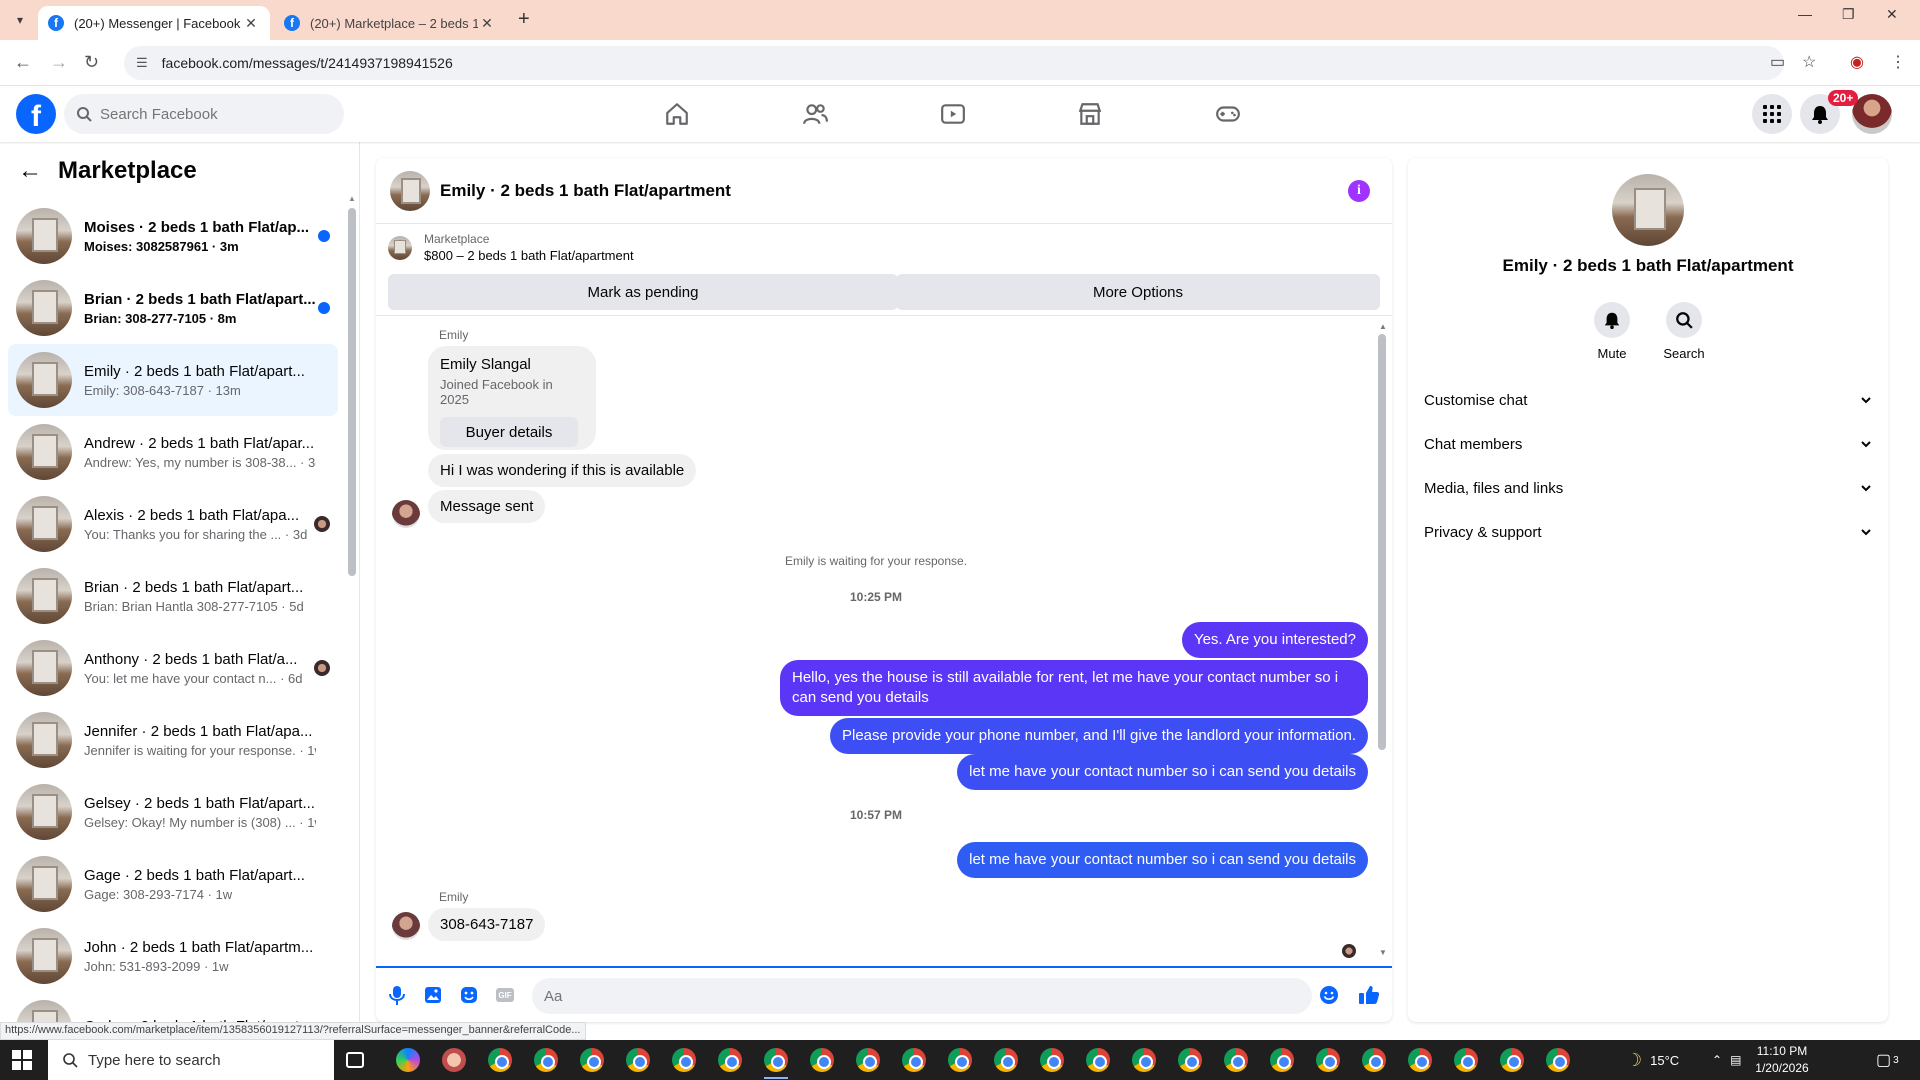 The width and height of the screenshot is (1920, 1080). What do you see at coordinates (1648, 400) in the screenshot?
I see `customise-chat-row: Customise chat` at bounding box center [1648, 400].